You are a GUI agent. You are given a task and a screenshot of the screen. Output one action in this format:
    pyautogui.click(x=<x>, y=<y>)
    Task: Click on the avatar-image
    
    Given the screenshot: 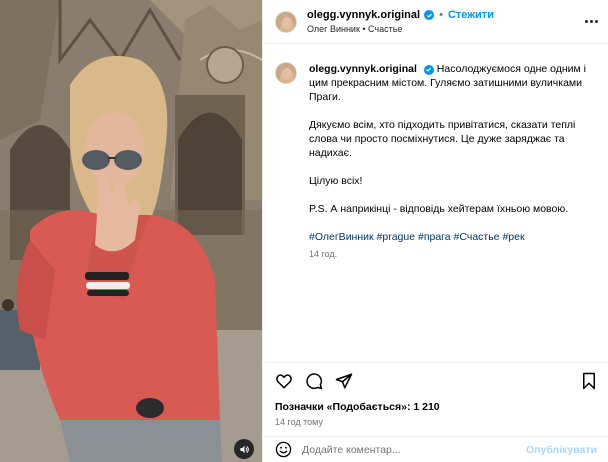 What is the action you would take?
    pyautogui.click(x=286, y=21)
    